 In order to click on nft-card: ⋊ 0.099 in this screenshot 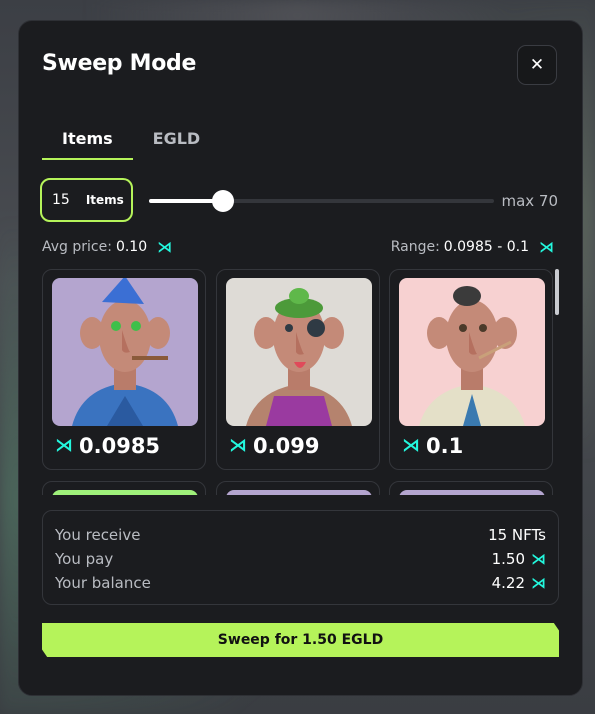, I will do `click(298, 369)`.